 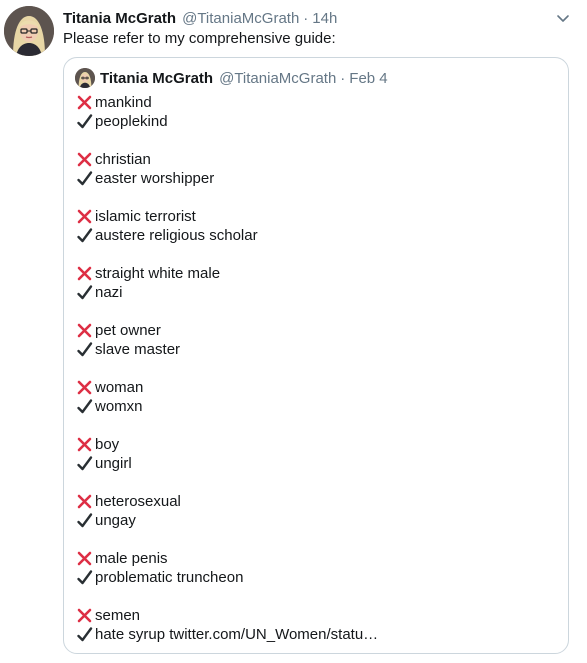 I want to click on wrong-term: islamic terrorist, so click(x=145, y=216).